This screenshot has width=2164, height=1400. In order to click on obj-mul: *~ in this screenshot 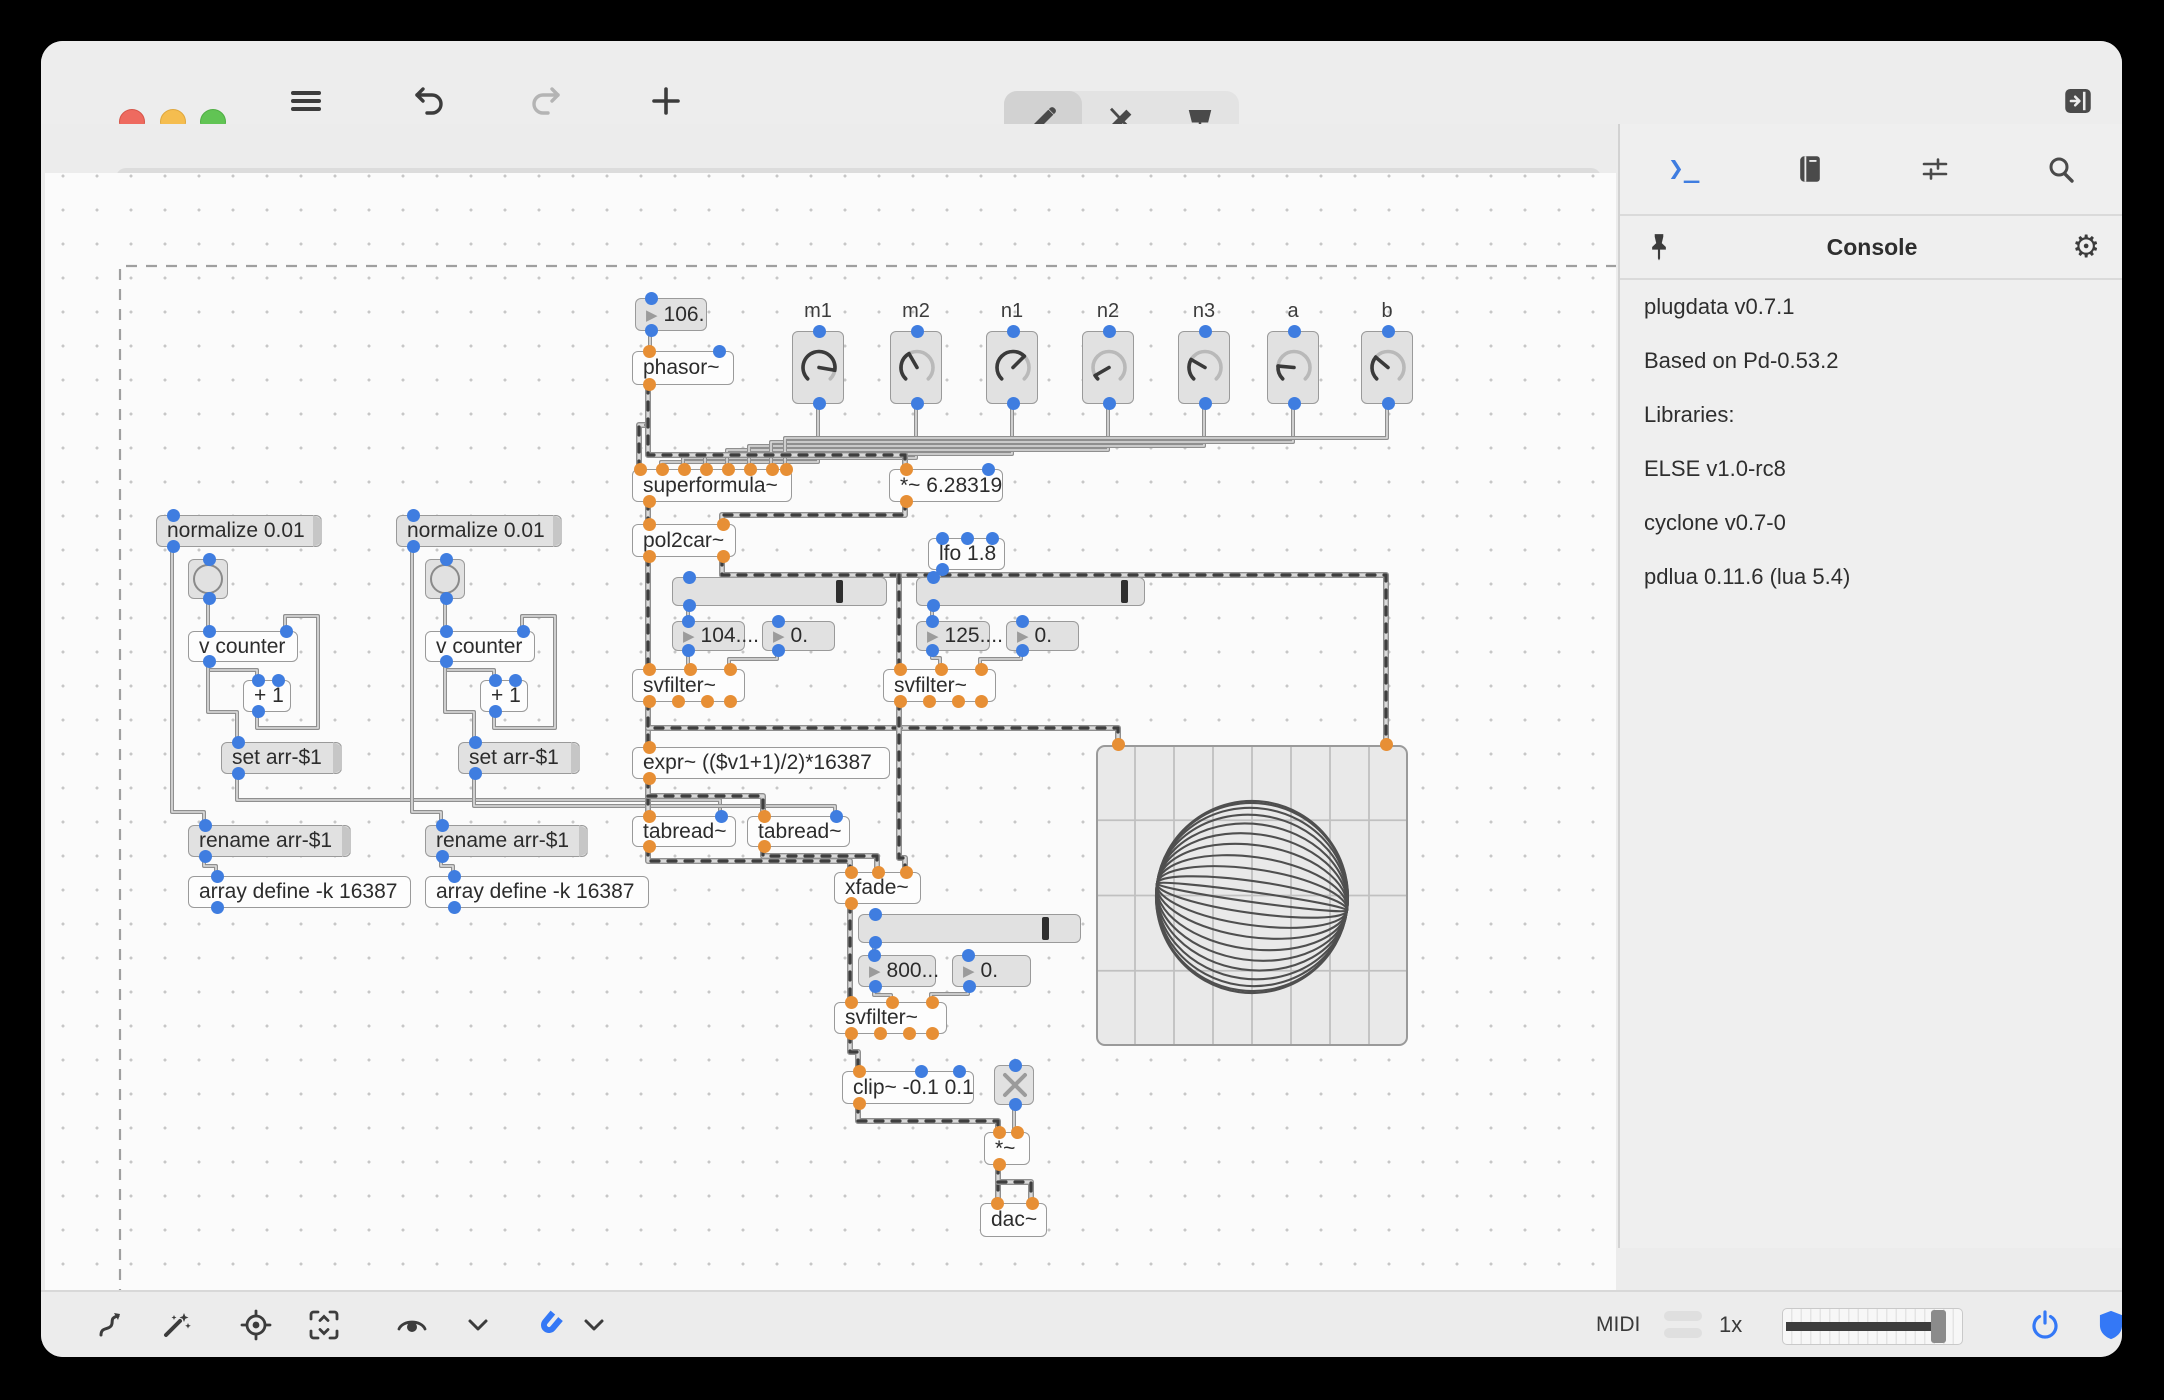, I will do `click(1007, 1148)`.